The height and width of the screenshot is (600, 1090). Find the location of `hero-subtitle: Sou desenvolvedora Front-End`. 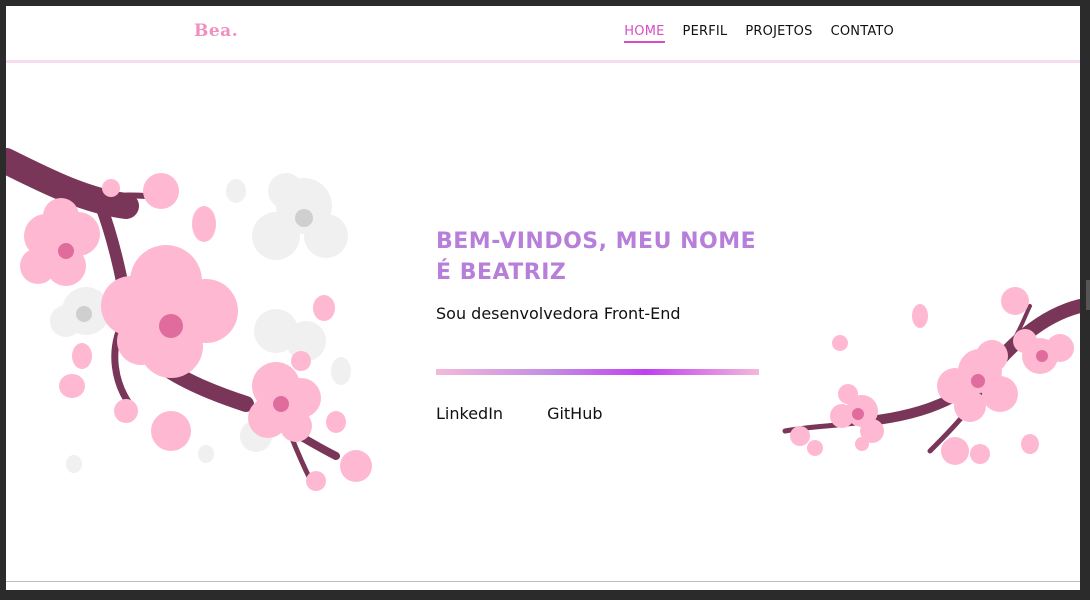

hero-subtitle: Sou desenvolvedora Front-End is located at coordinates (558, 313).